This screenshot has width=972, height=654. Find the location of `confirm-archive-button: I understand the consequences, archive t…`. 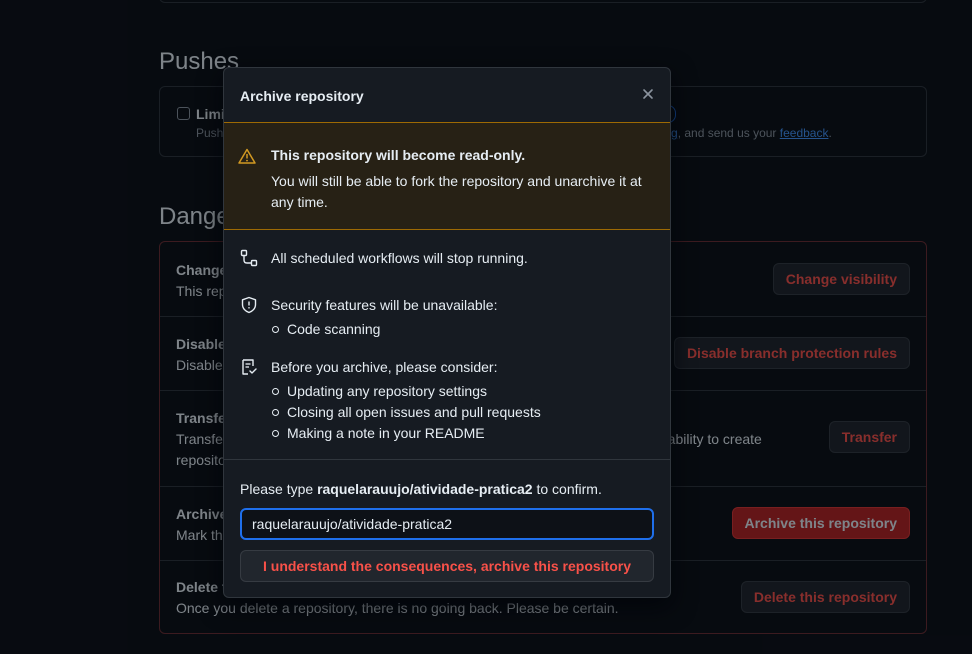

confirm-archive-button: I understand the consequences, archive t… is located at coordinates (447, 566).